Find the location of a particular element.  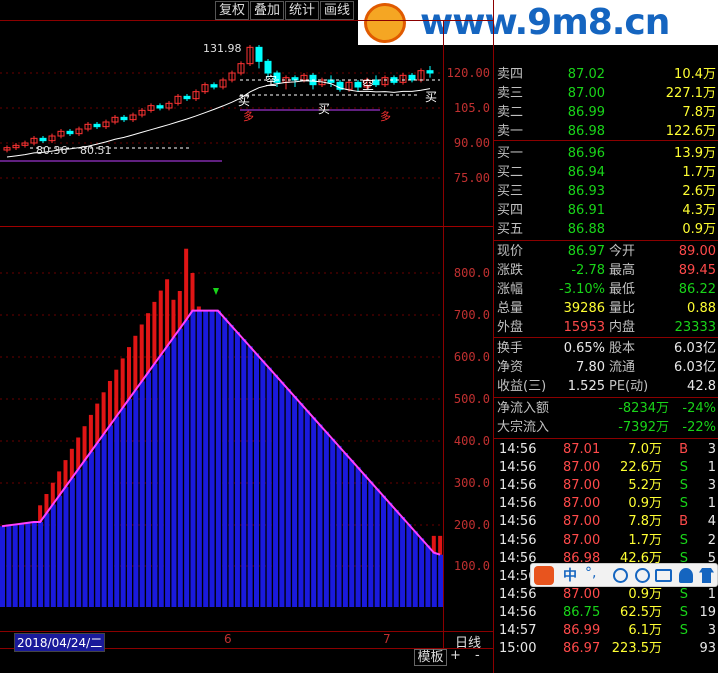

price-tick-90: 90.00 is located at coordinates (471, 143).